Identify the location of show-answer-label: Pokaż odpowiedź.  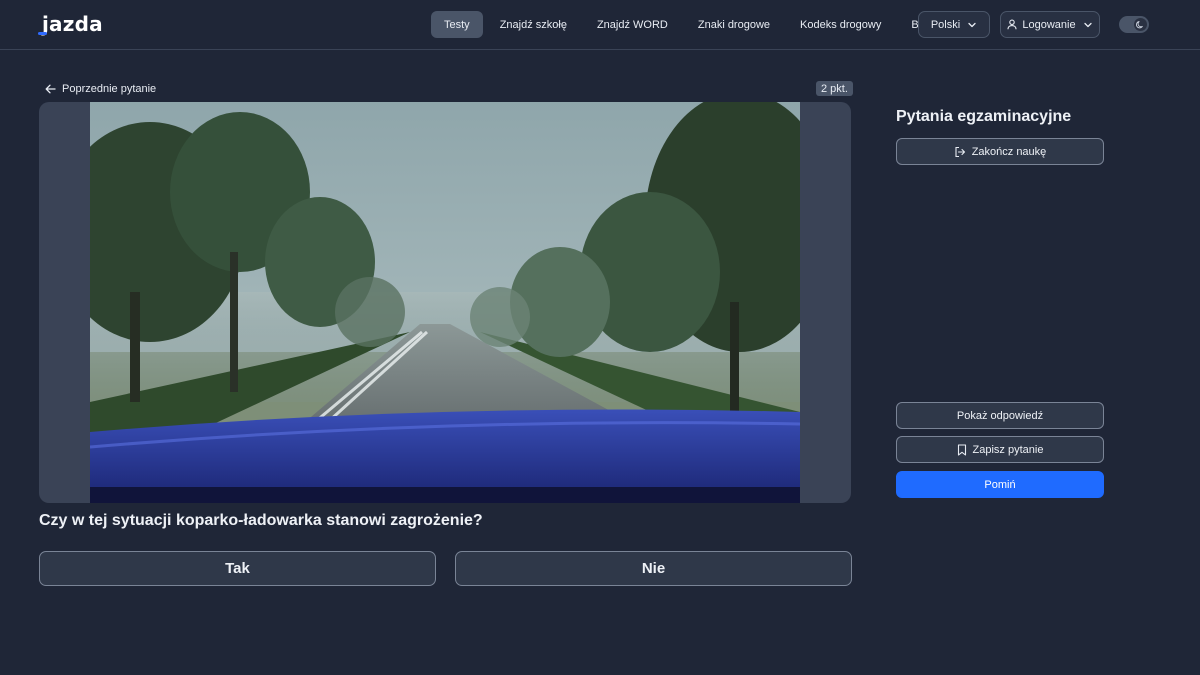
(1000, 415).